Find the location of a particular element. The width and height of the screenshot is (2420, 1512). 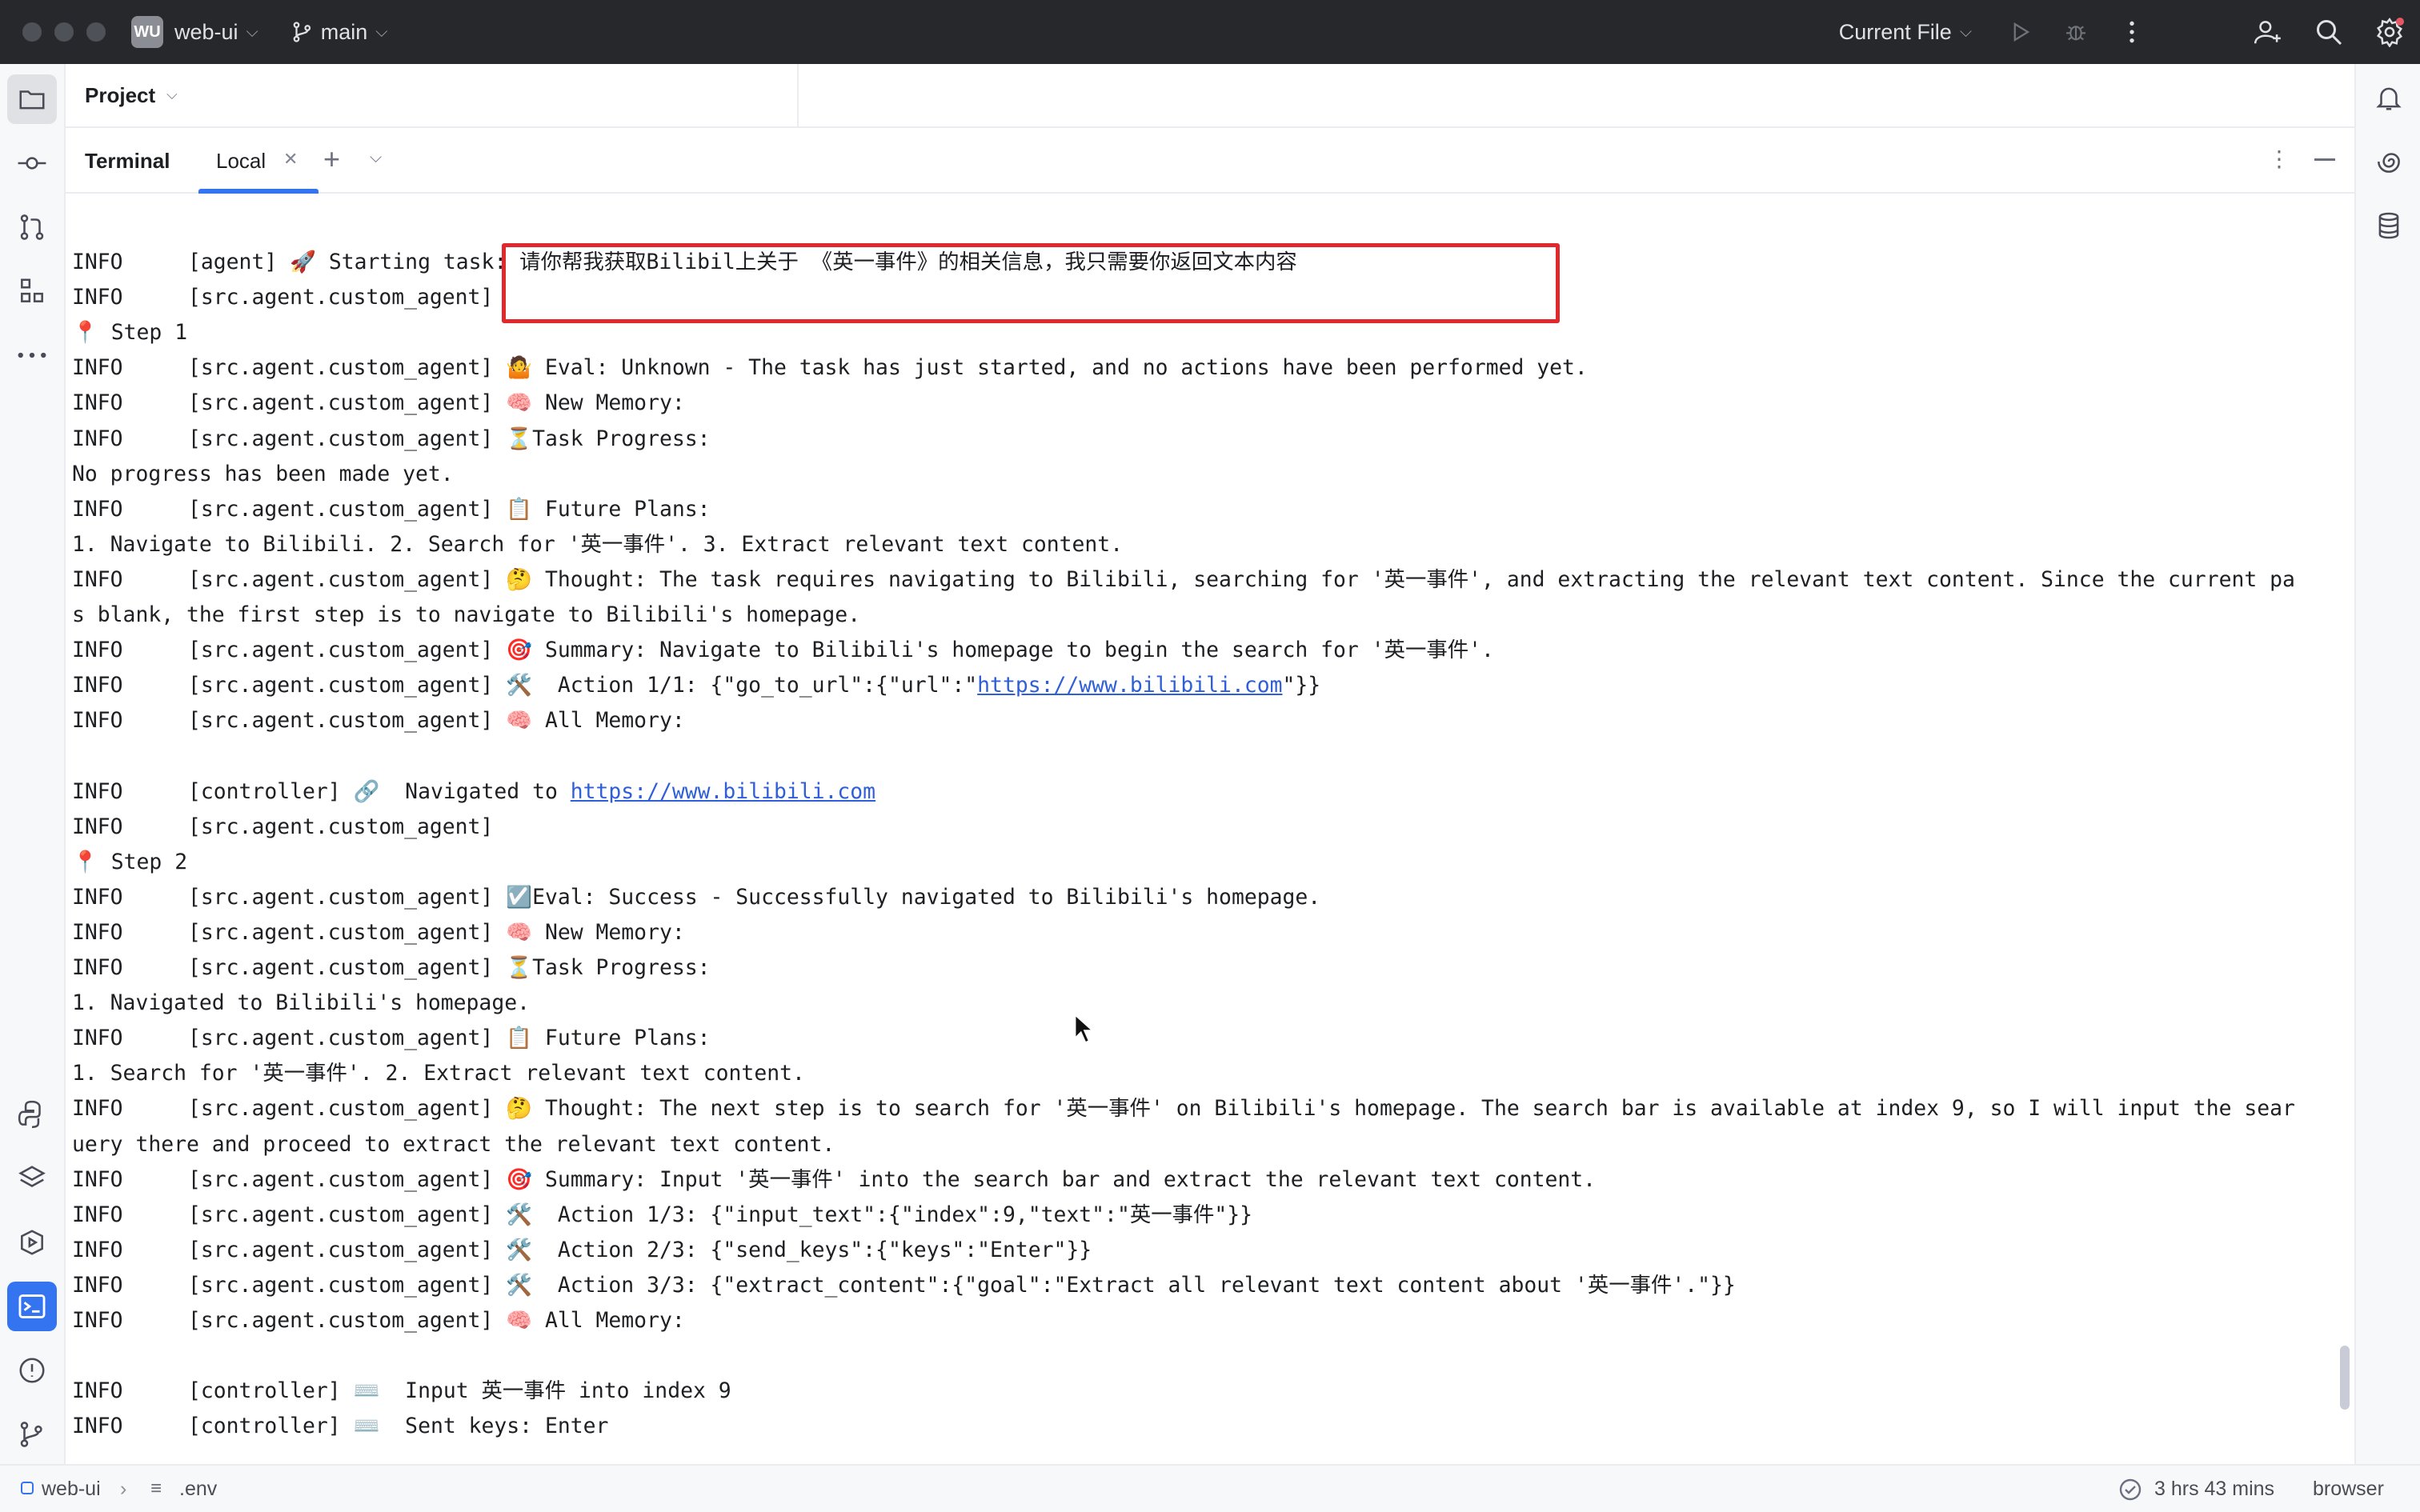

ai-assistant-button is located at coordinates (2389, 162).